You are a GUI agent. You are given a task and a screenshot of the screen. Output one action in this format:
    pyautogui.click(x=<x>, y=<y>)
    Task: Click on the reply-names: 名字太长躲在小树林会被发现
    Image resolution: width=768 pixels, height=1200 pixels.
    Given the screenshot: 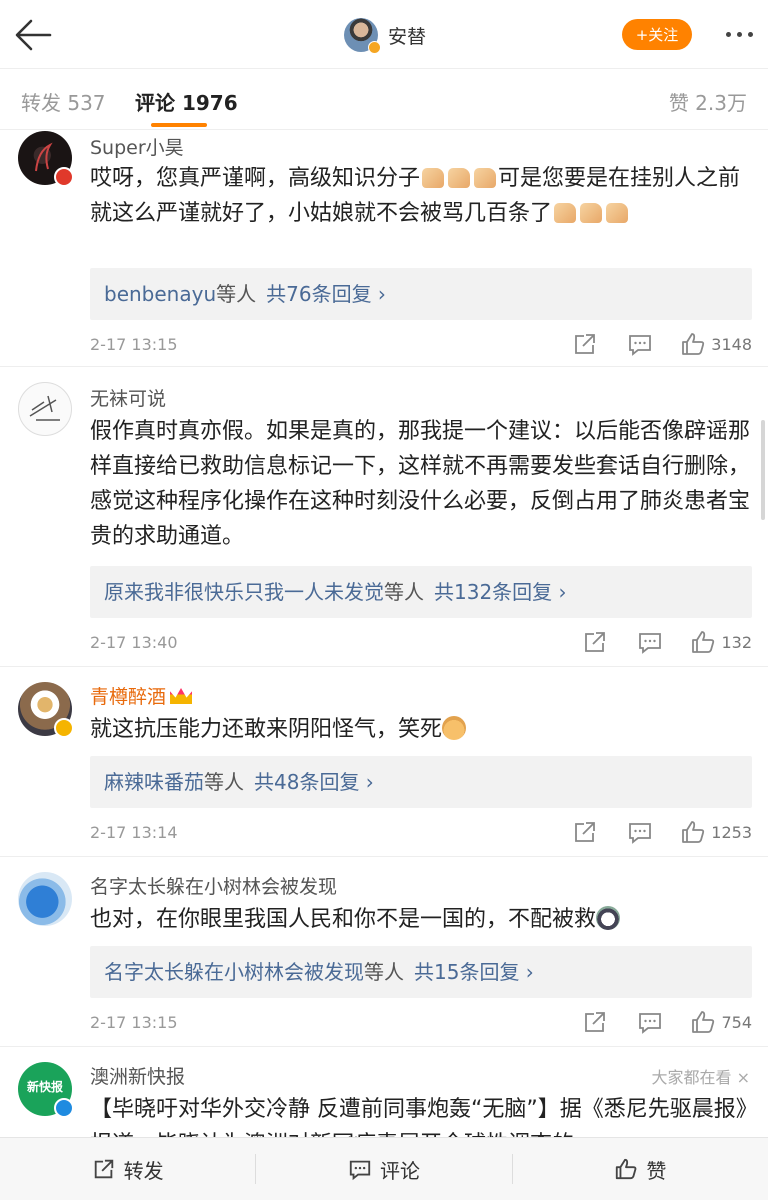 What is the action you would take?
    pyautogui.click(x=234, y=972)
    